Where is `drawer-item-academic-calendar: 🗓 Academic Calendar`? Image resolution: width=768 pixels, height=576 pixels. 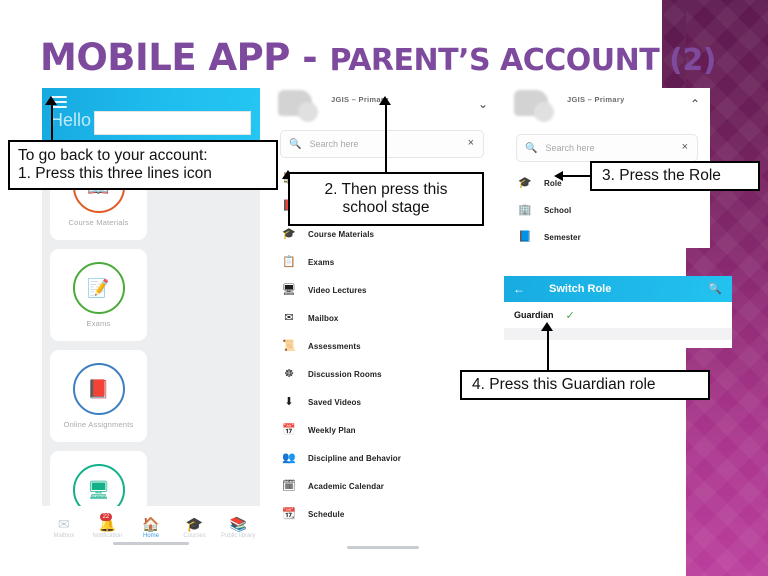
drawer-item-academic-calendar: 🗓 Academic Calendar is located at coordinates (383, 486).